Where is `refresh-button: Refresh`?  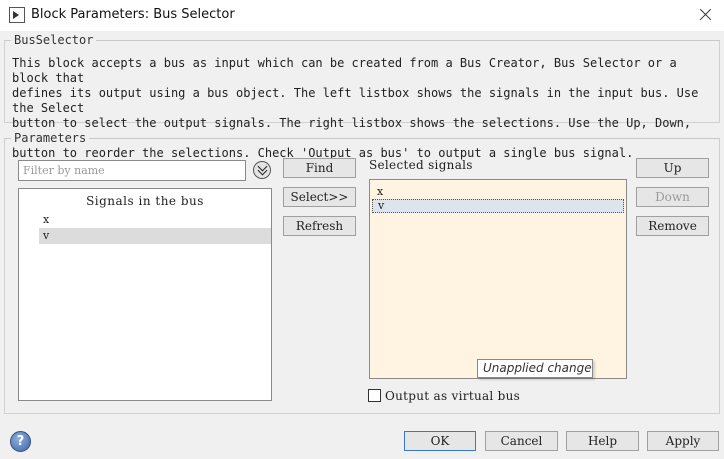
refresh-button: Refresh is located at coordinates (319, 226).